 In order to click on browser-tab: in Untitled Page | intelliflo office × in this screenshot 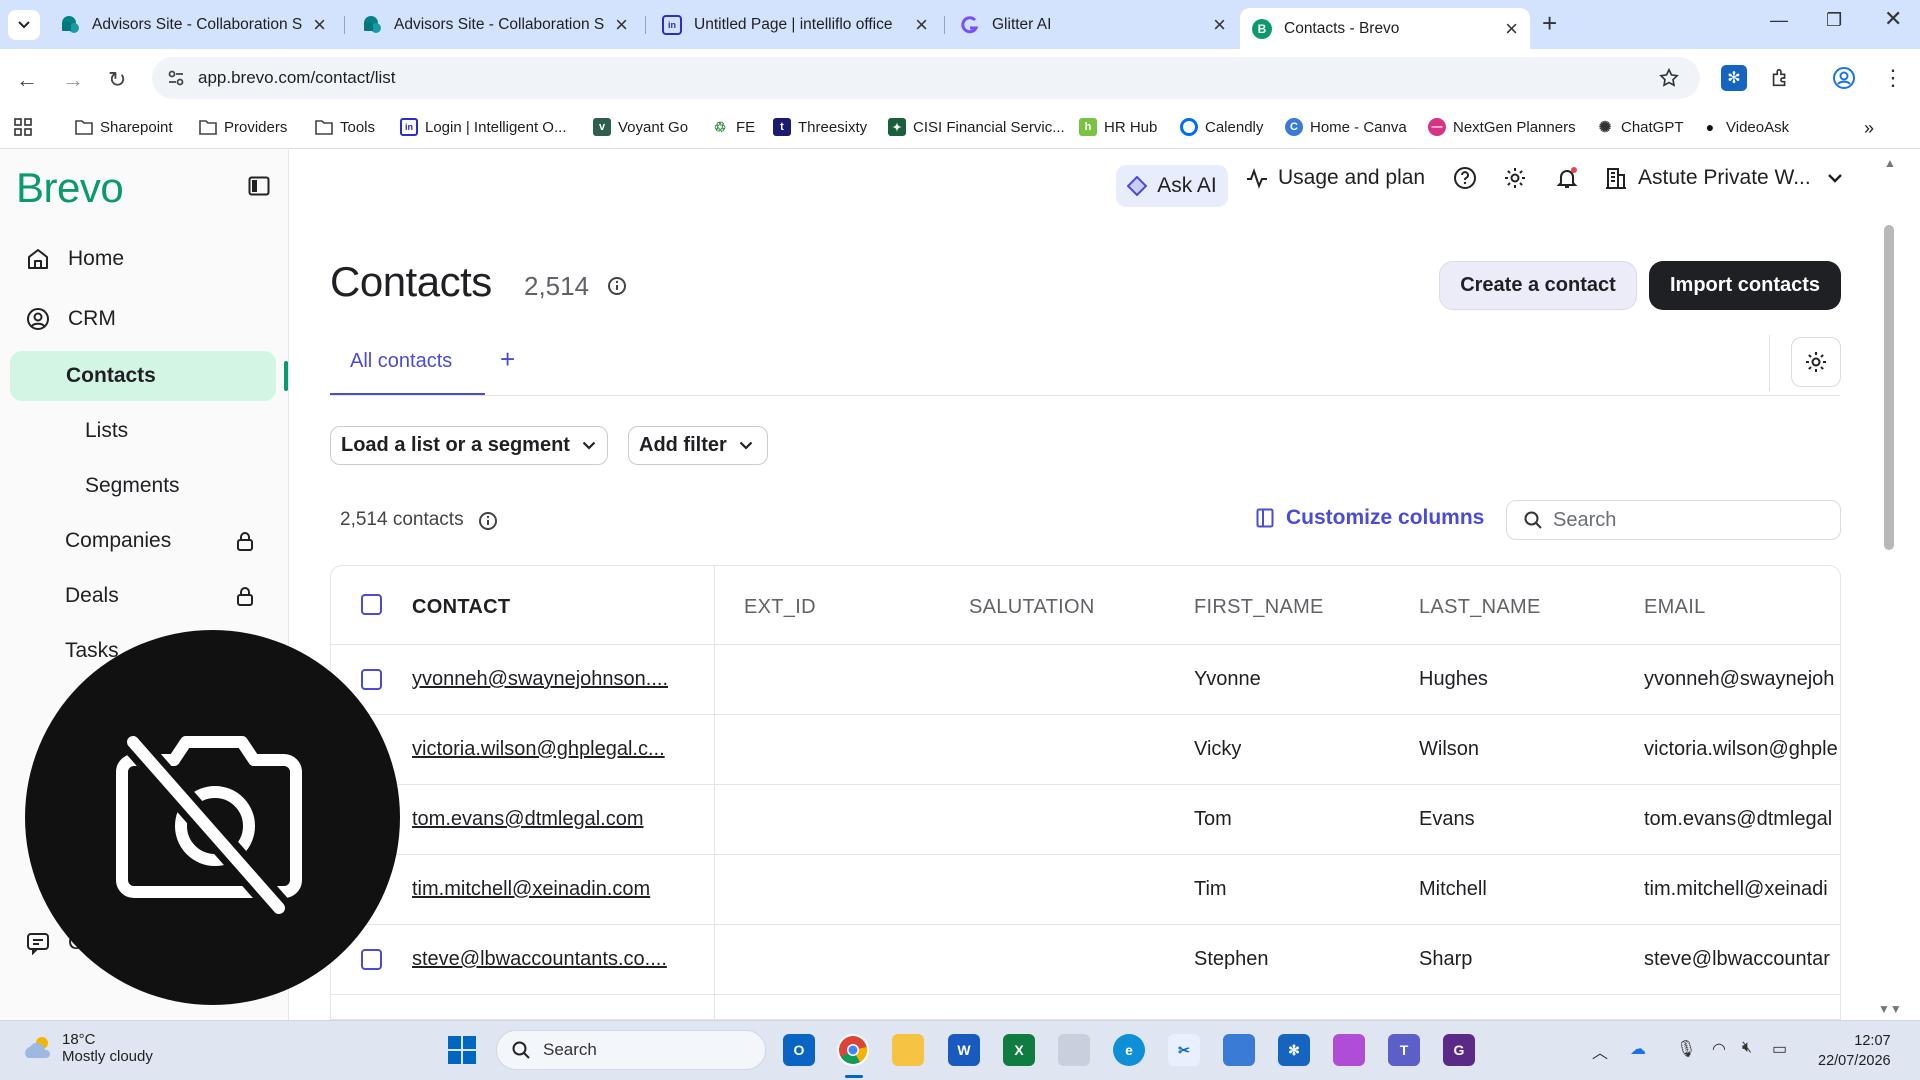, I will do `click(795, 24)`.